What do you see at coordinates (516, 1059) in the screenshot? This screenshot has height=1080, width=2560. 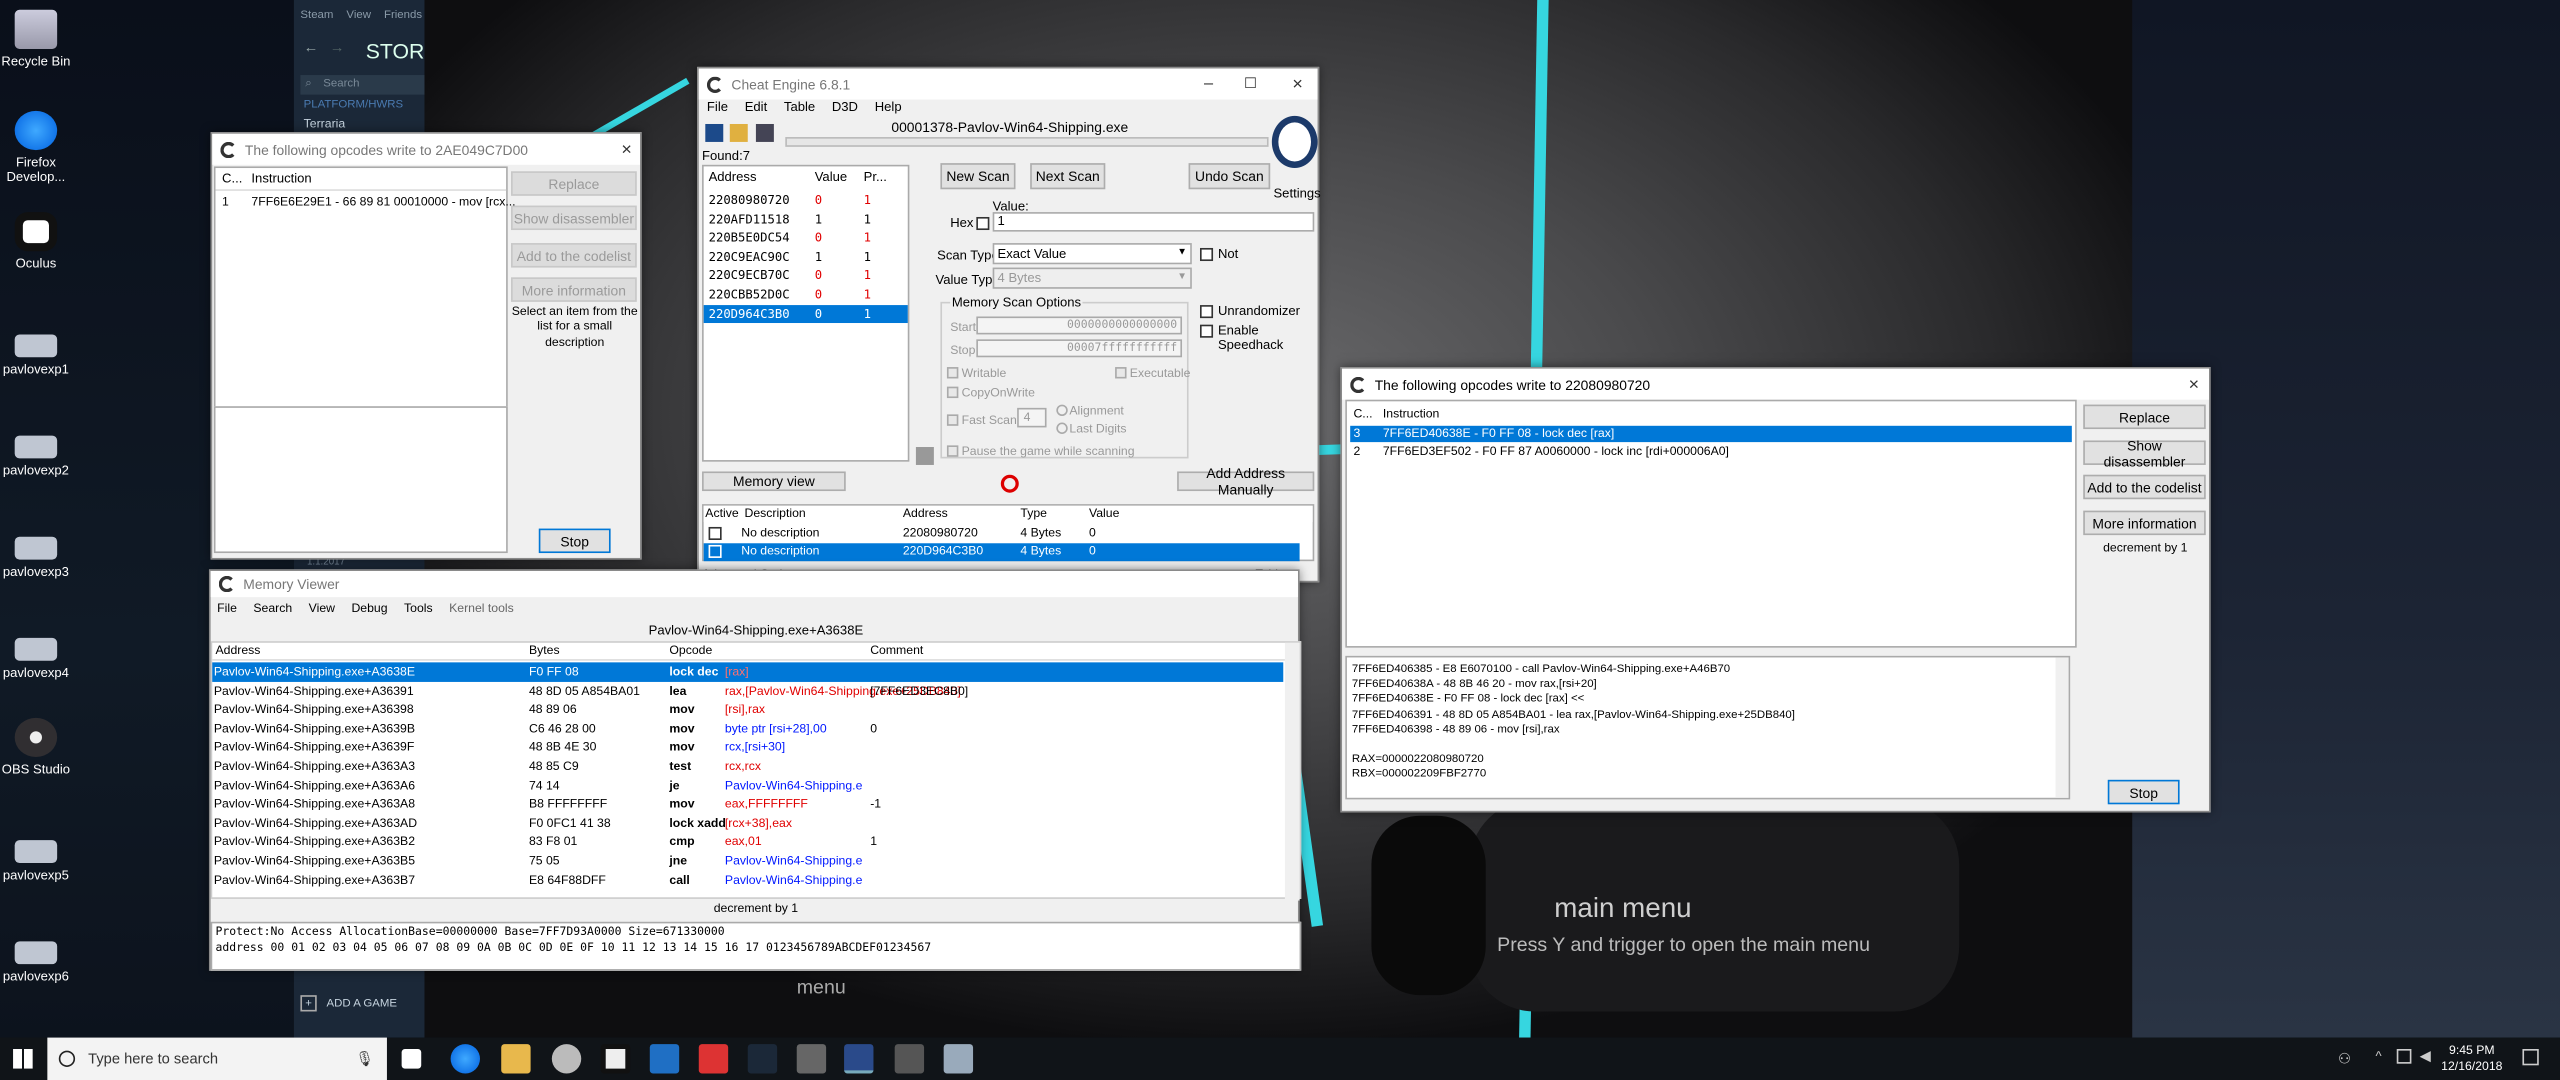 I see `file-explorer-icon` at bounding box center [516, 1059].